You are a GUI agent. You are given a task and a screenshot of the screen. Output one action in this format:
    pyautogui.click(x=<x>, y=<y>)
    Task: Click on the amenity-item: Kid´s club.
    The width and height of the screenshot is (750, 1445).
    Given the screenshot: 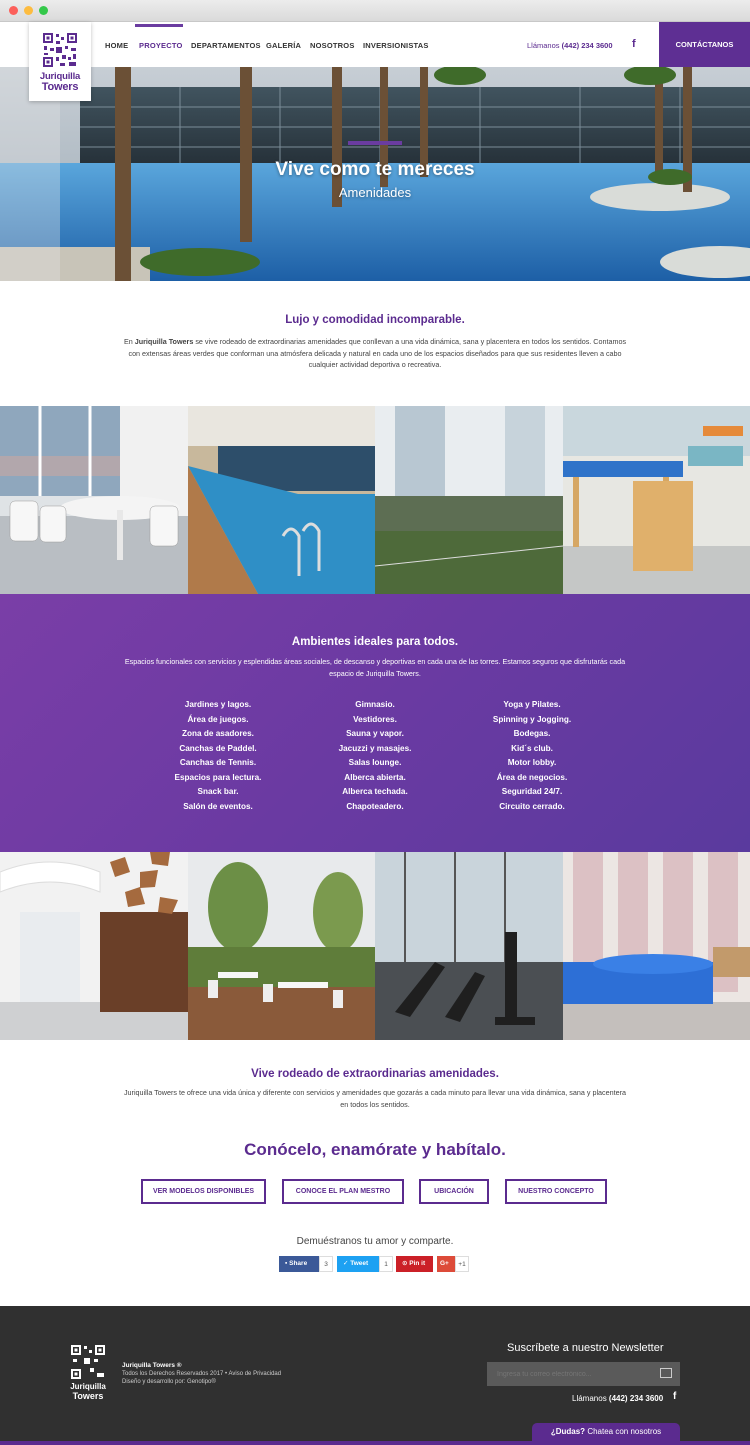 What is the action you would take?
    pyautogui.click(x=532, y=748)
    